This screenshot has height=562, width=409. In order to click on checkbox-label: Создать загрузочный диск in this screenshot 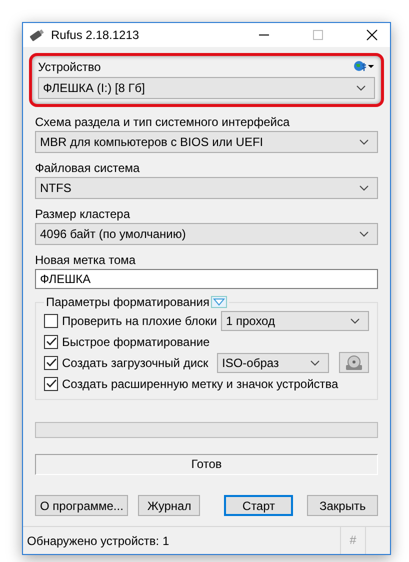, I will do `click(135, 363)`.